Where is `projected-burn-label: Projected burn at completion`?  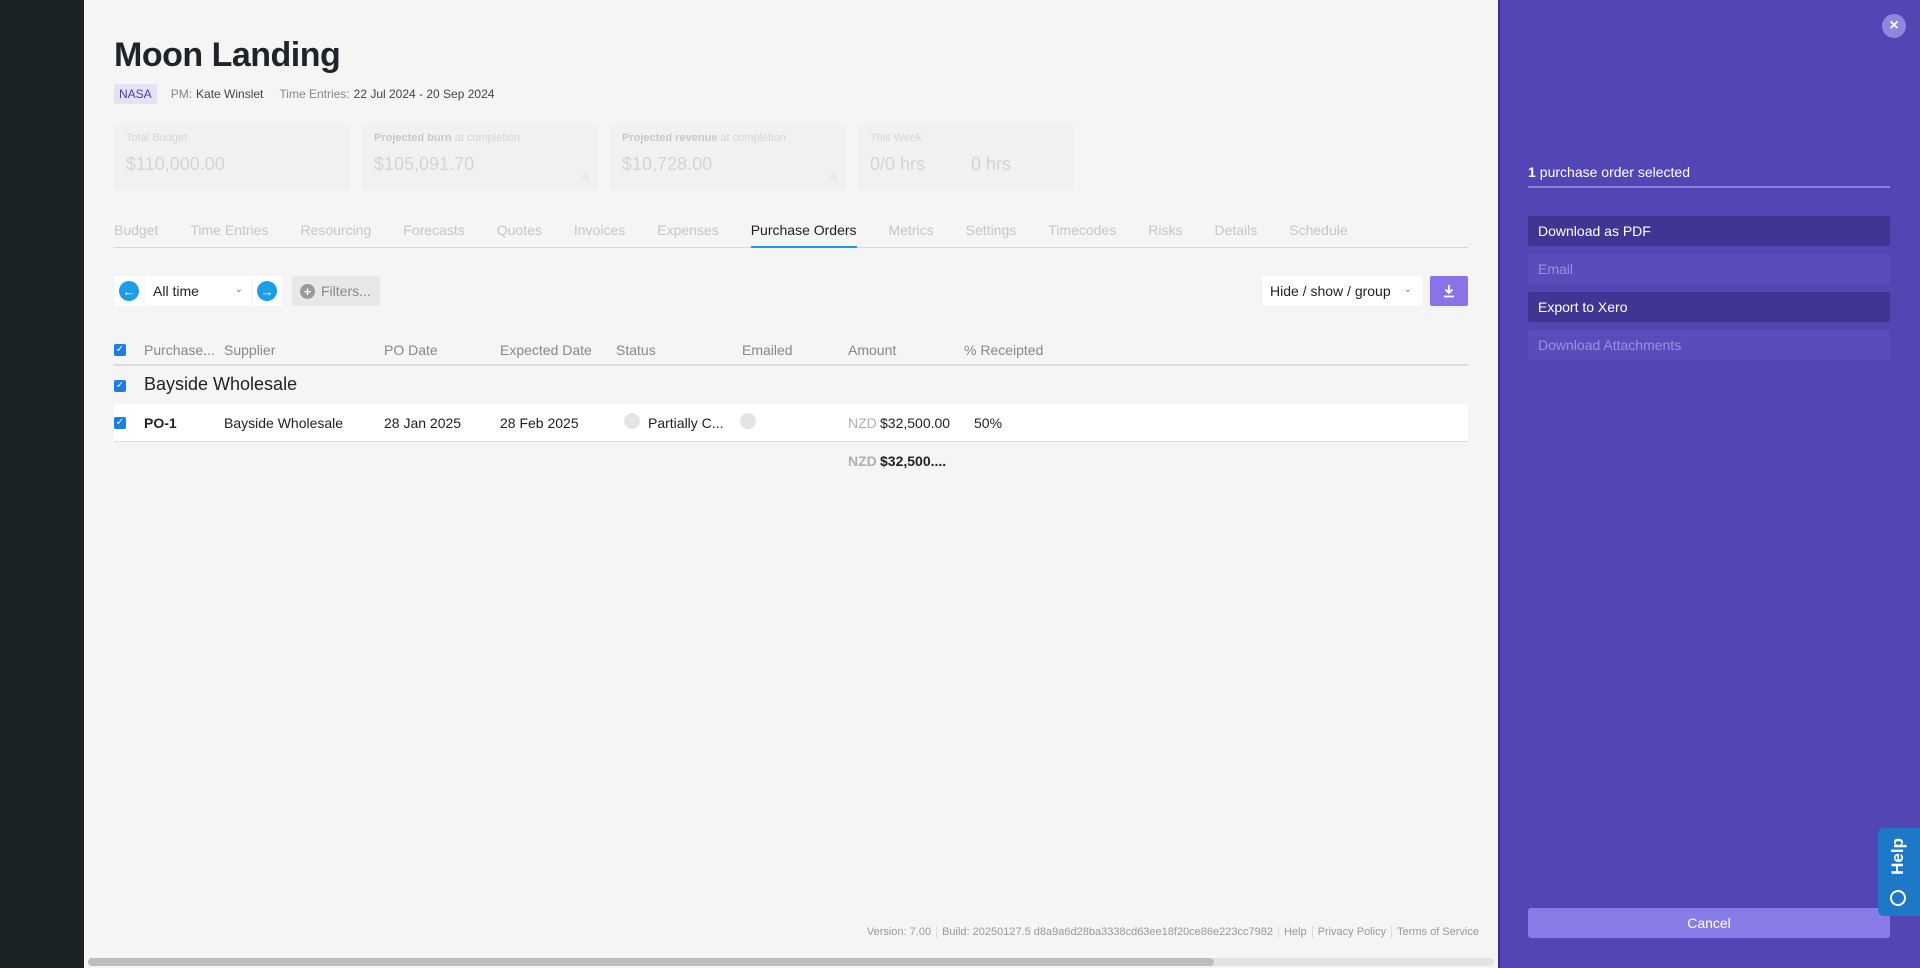 projected-burn-label: Projected burn at completion is located at coordinates (447, 138).